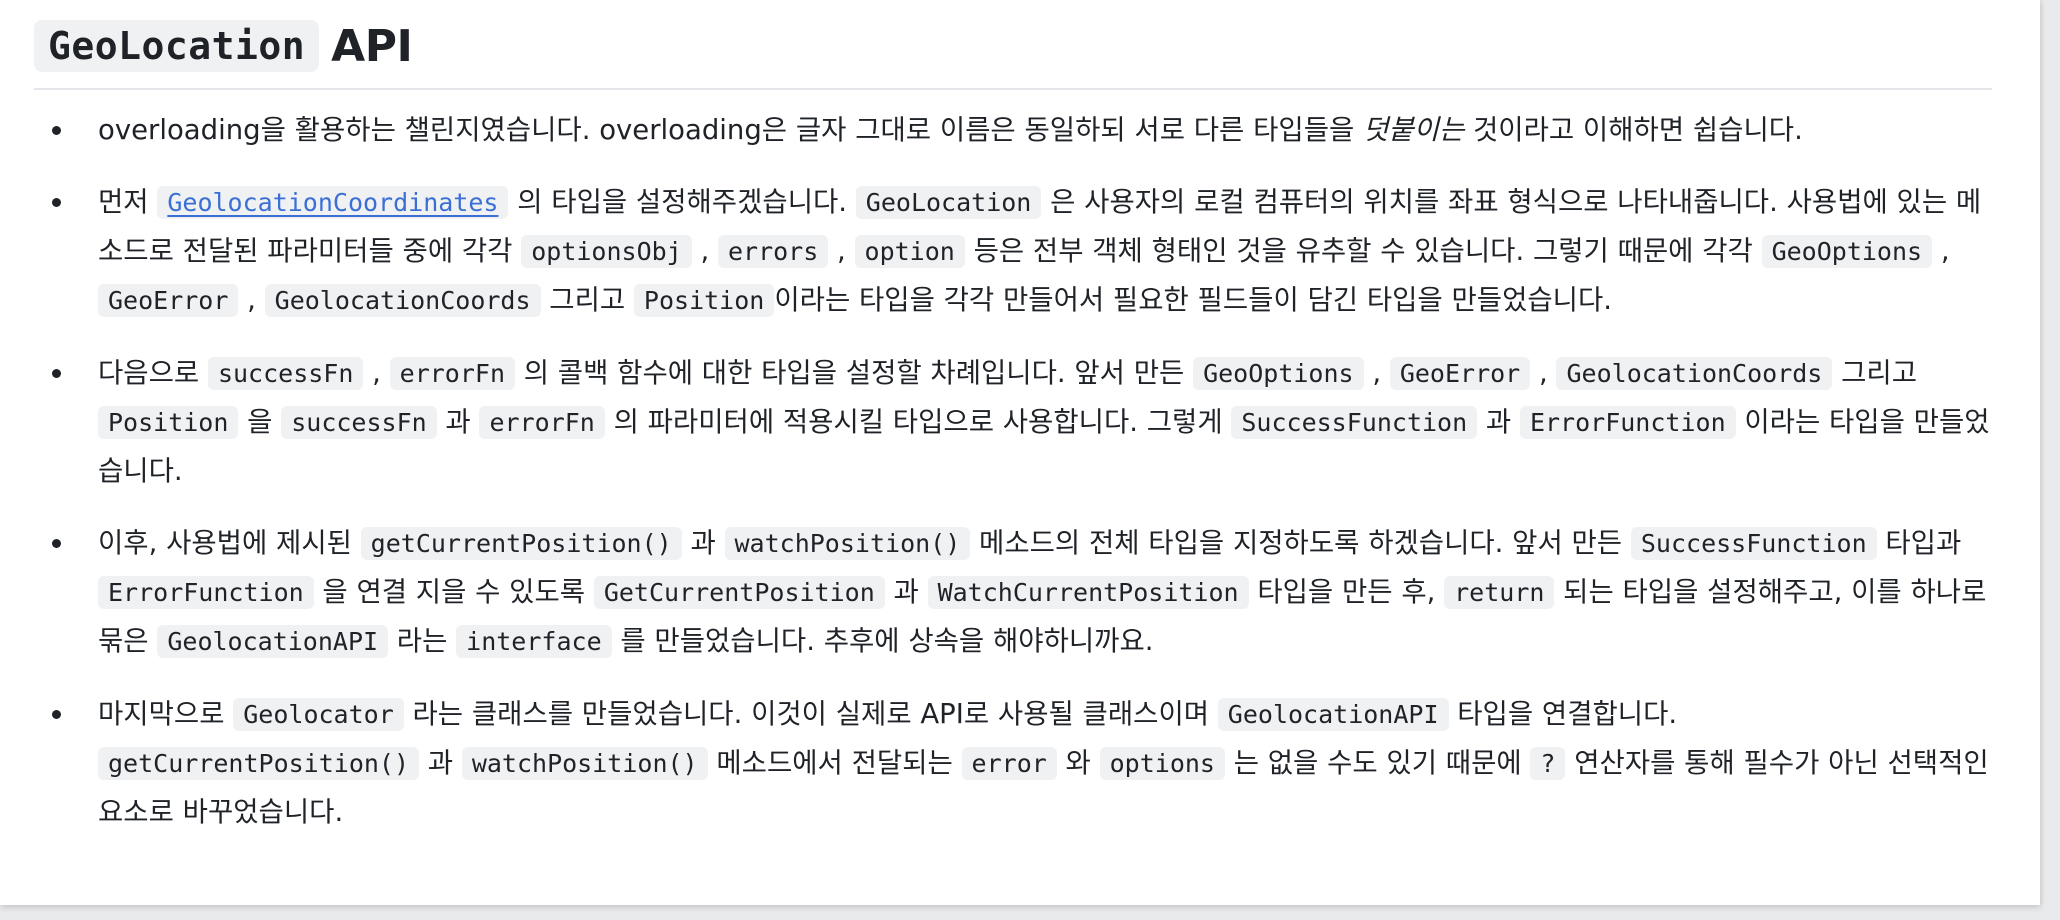 The width and height of the screenshot is (2060, 920). I want to click on inline-code: interface, so click(534, 641).